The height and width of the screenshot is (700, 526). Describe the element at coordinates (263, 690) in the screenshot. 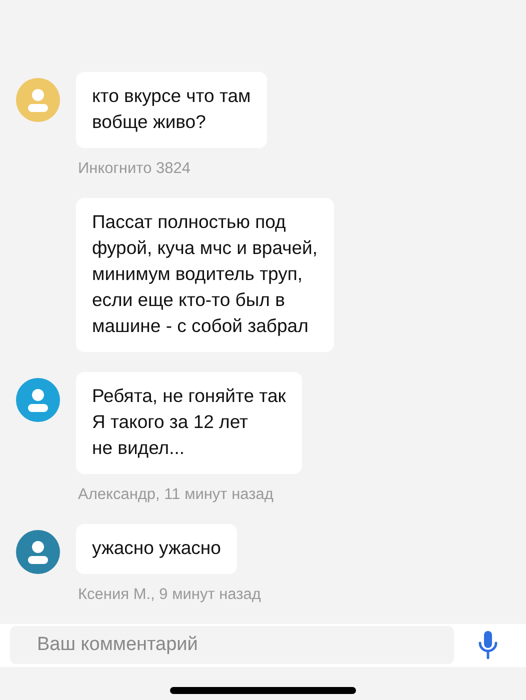

I see `home-indicator` at that location.